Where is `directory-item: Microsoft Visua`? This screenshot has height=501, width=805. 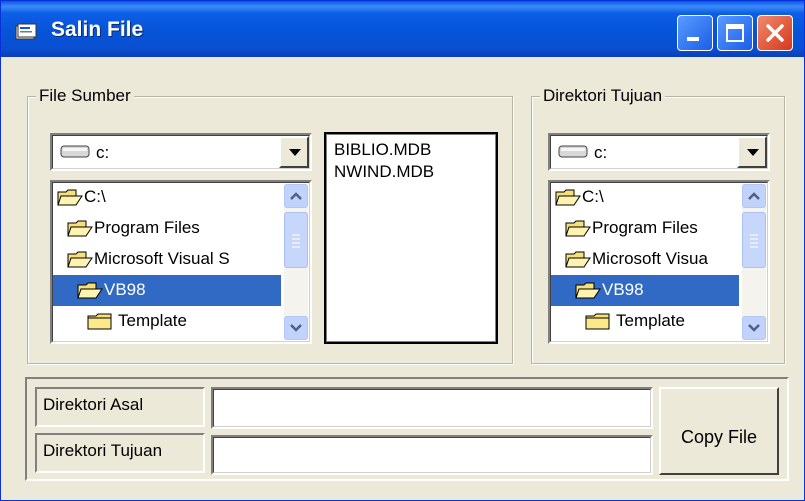
directory-item: Microsoft Visua is located at coordinates (646, 259).